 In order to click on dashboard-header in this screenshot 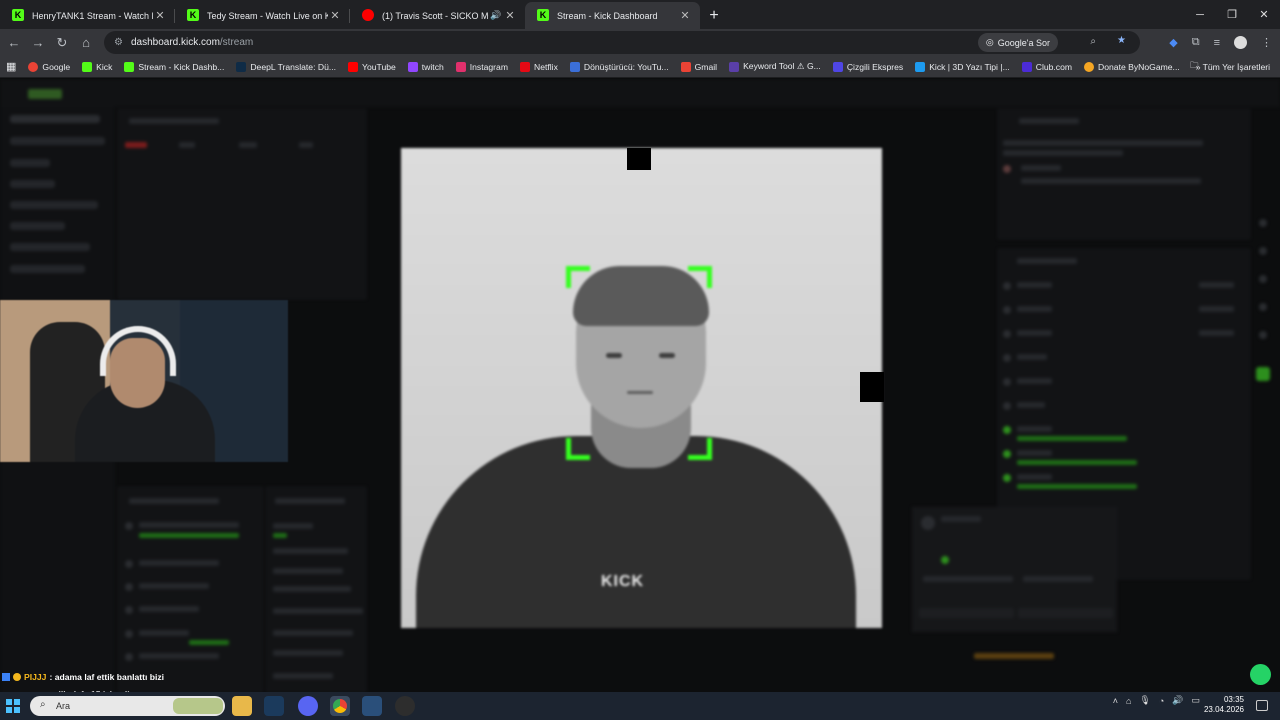, I will do `click(640, 93)`.